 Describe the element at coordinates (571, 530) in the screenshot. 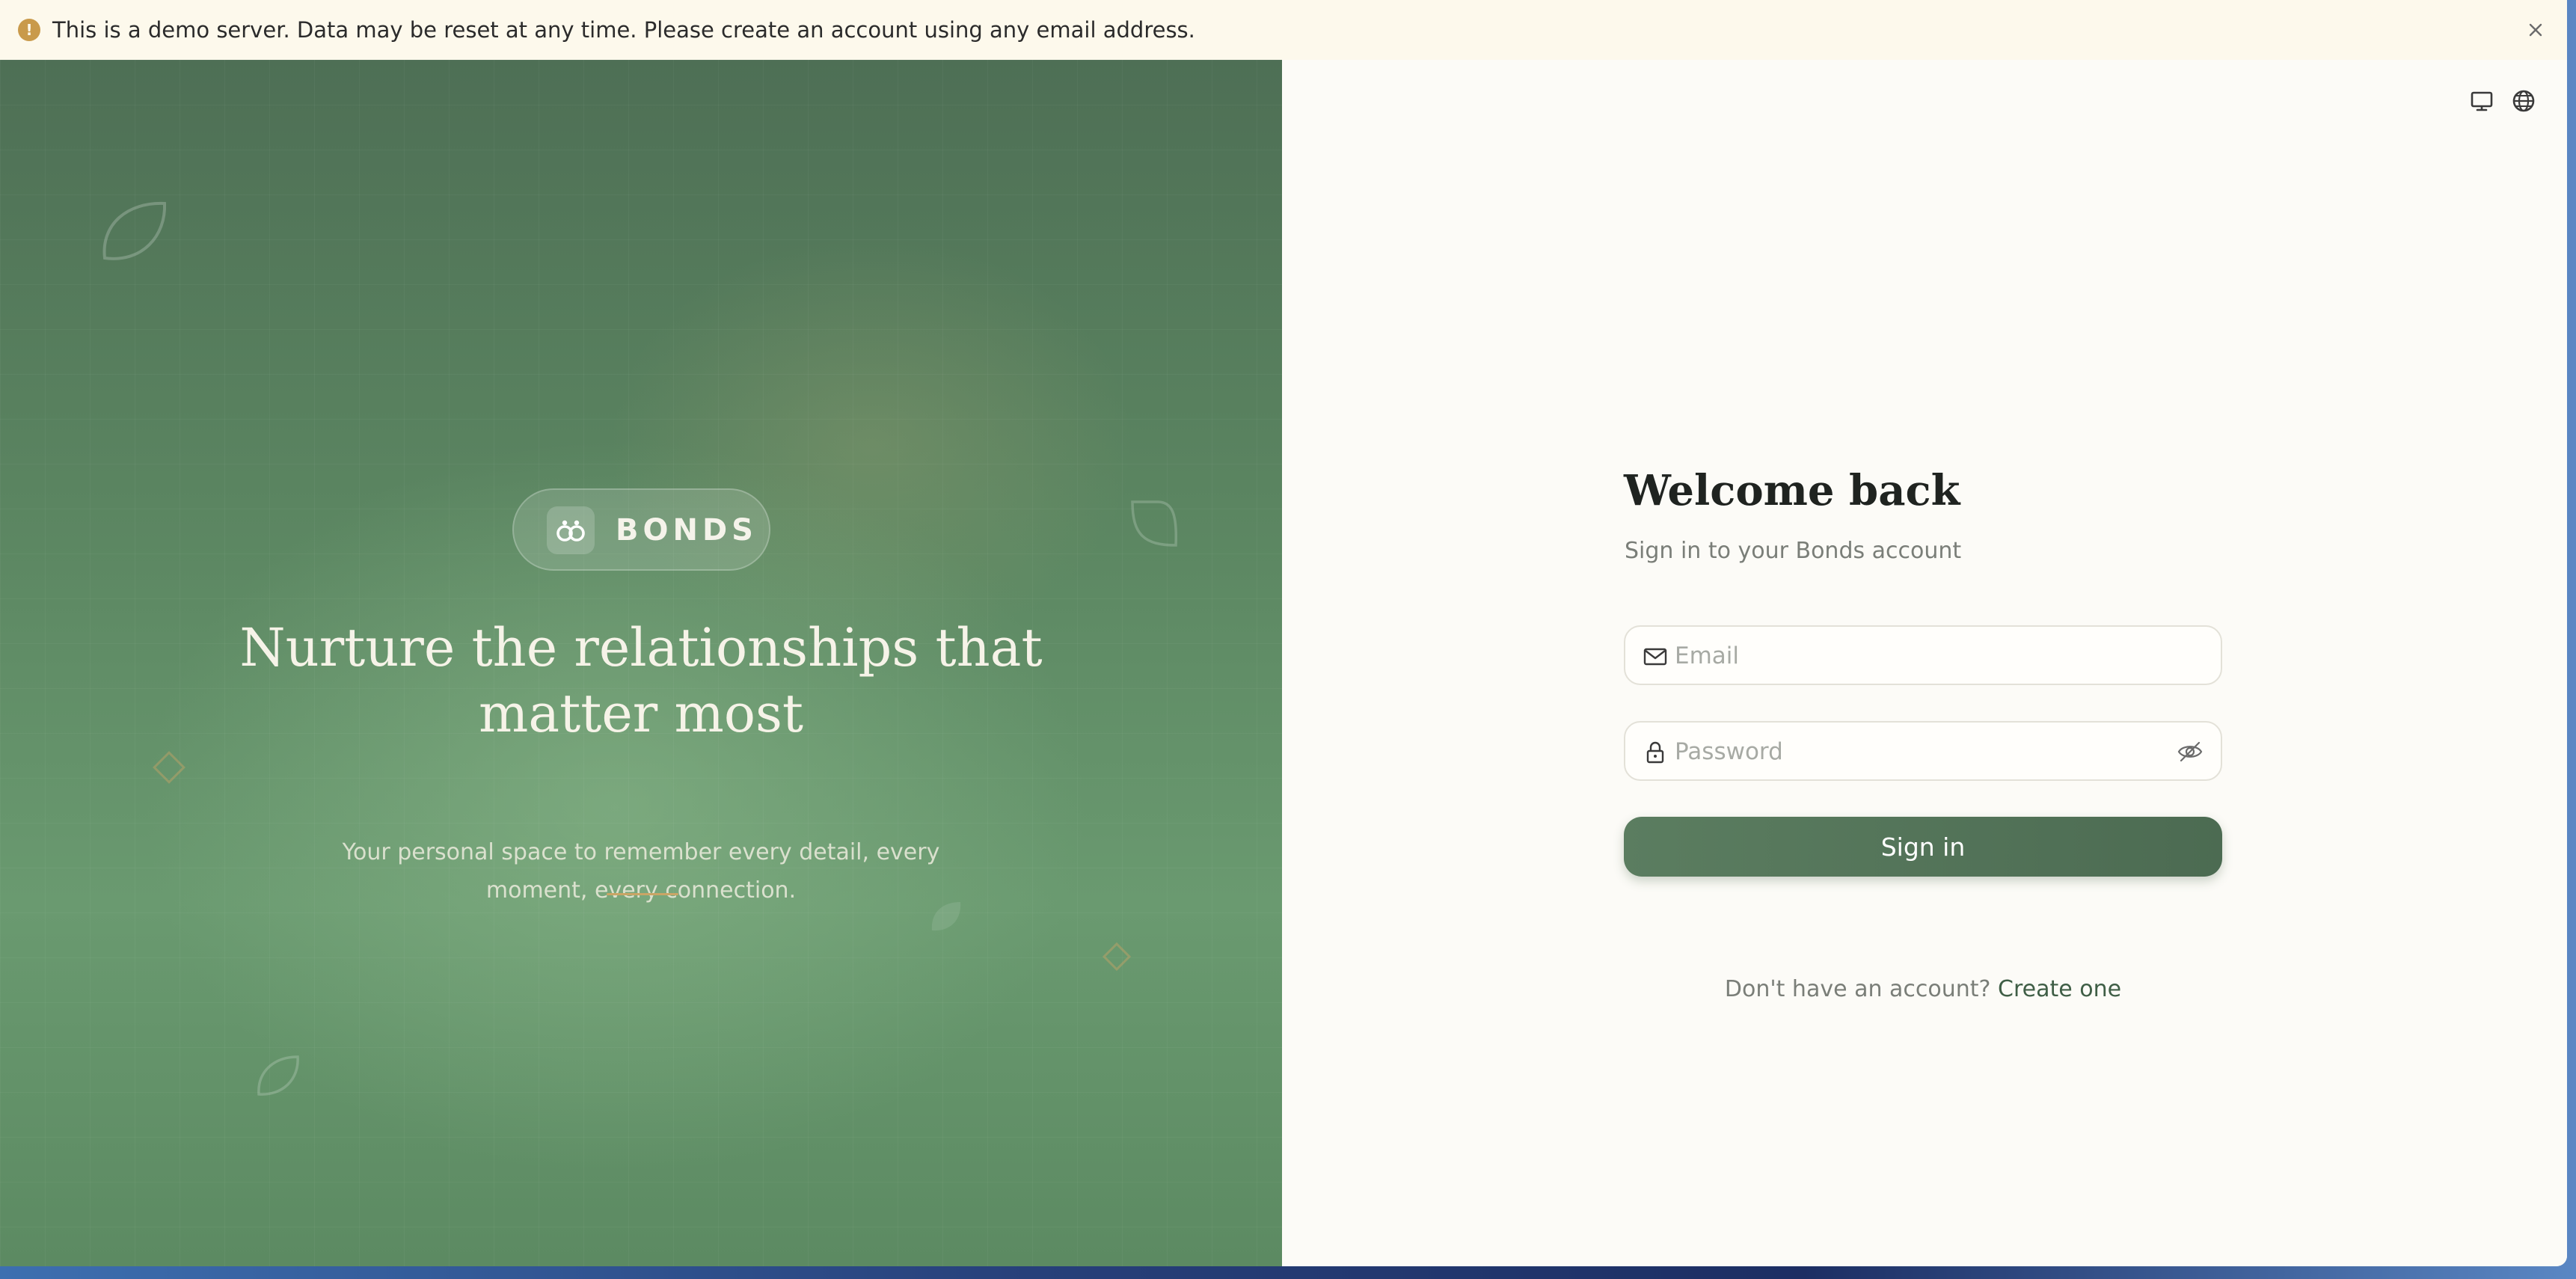

I see `infinity-link-icon` at that location.